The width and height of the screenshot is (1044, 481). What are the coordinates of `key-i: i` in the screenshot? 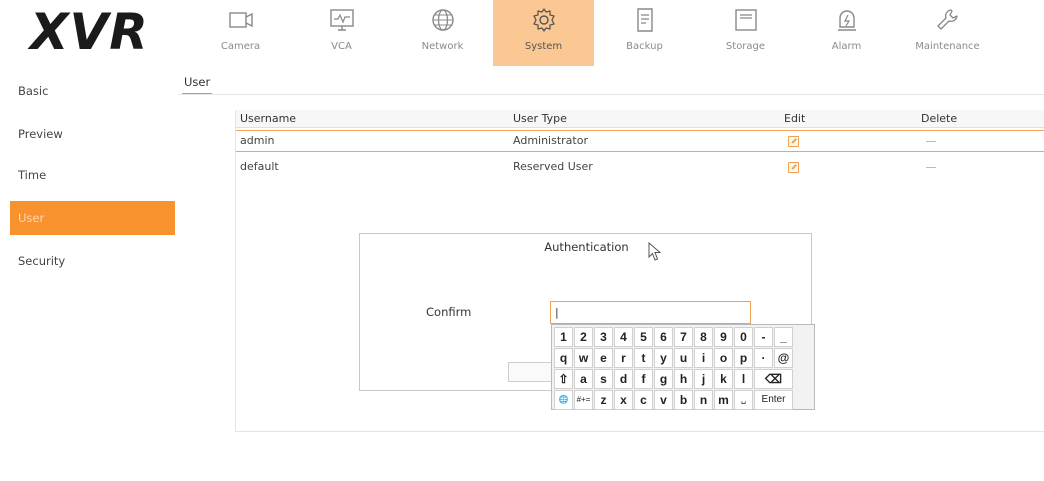 It's located at (703, 358).